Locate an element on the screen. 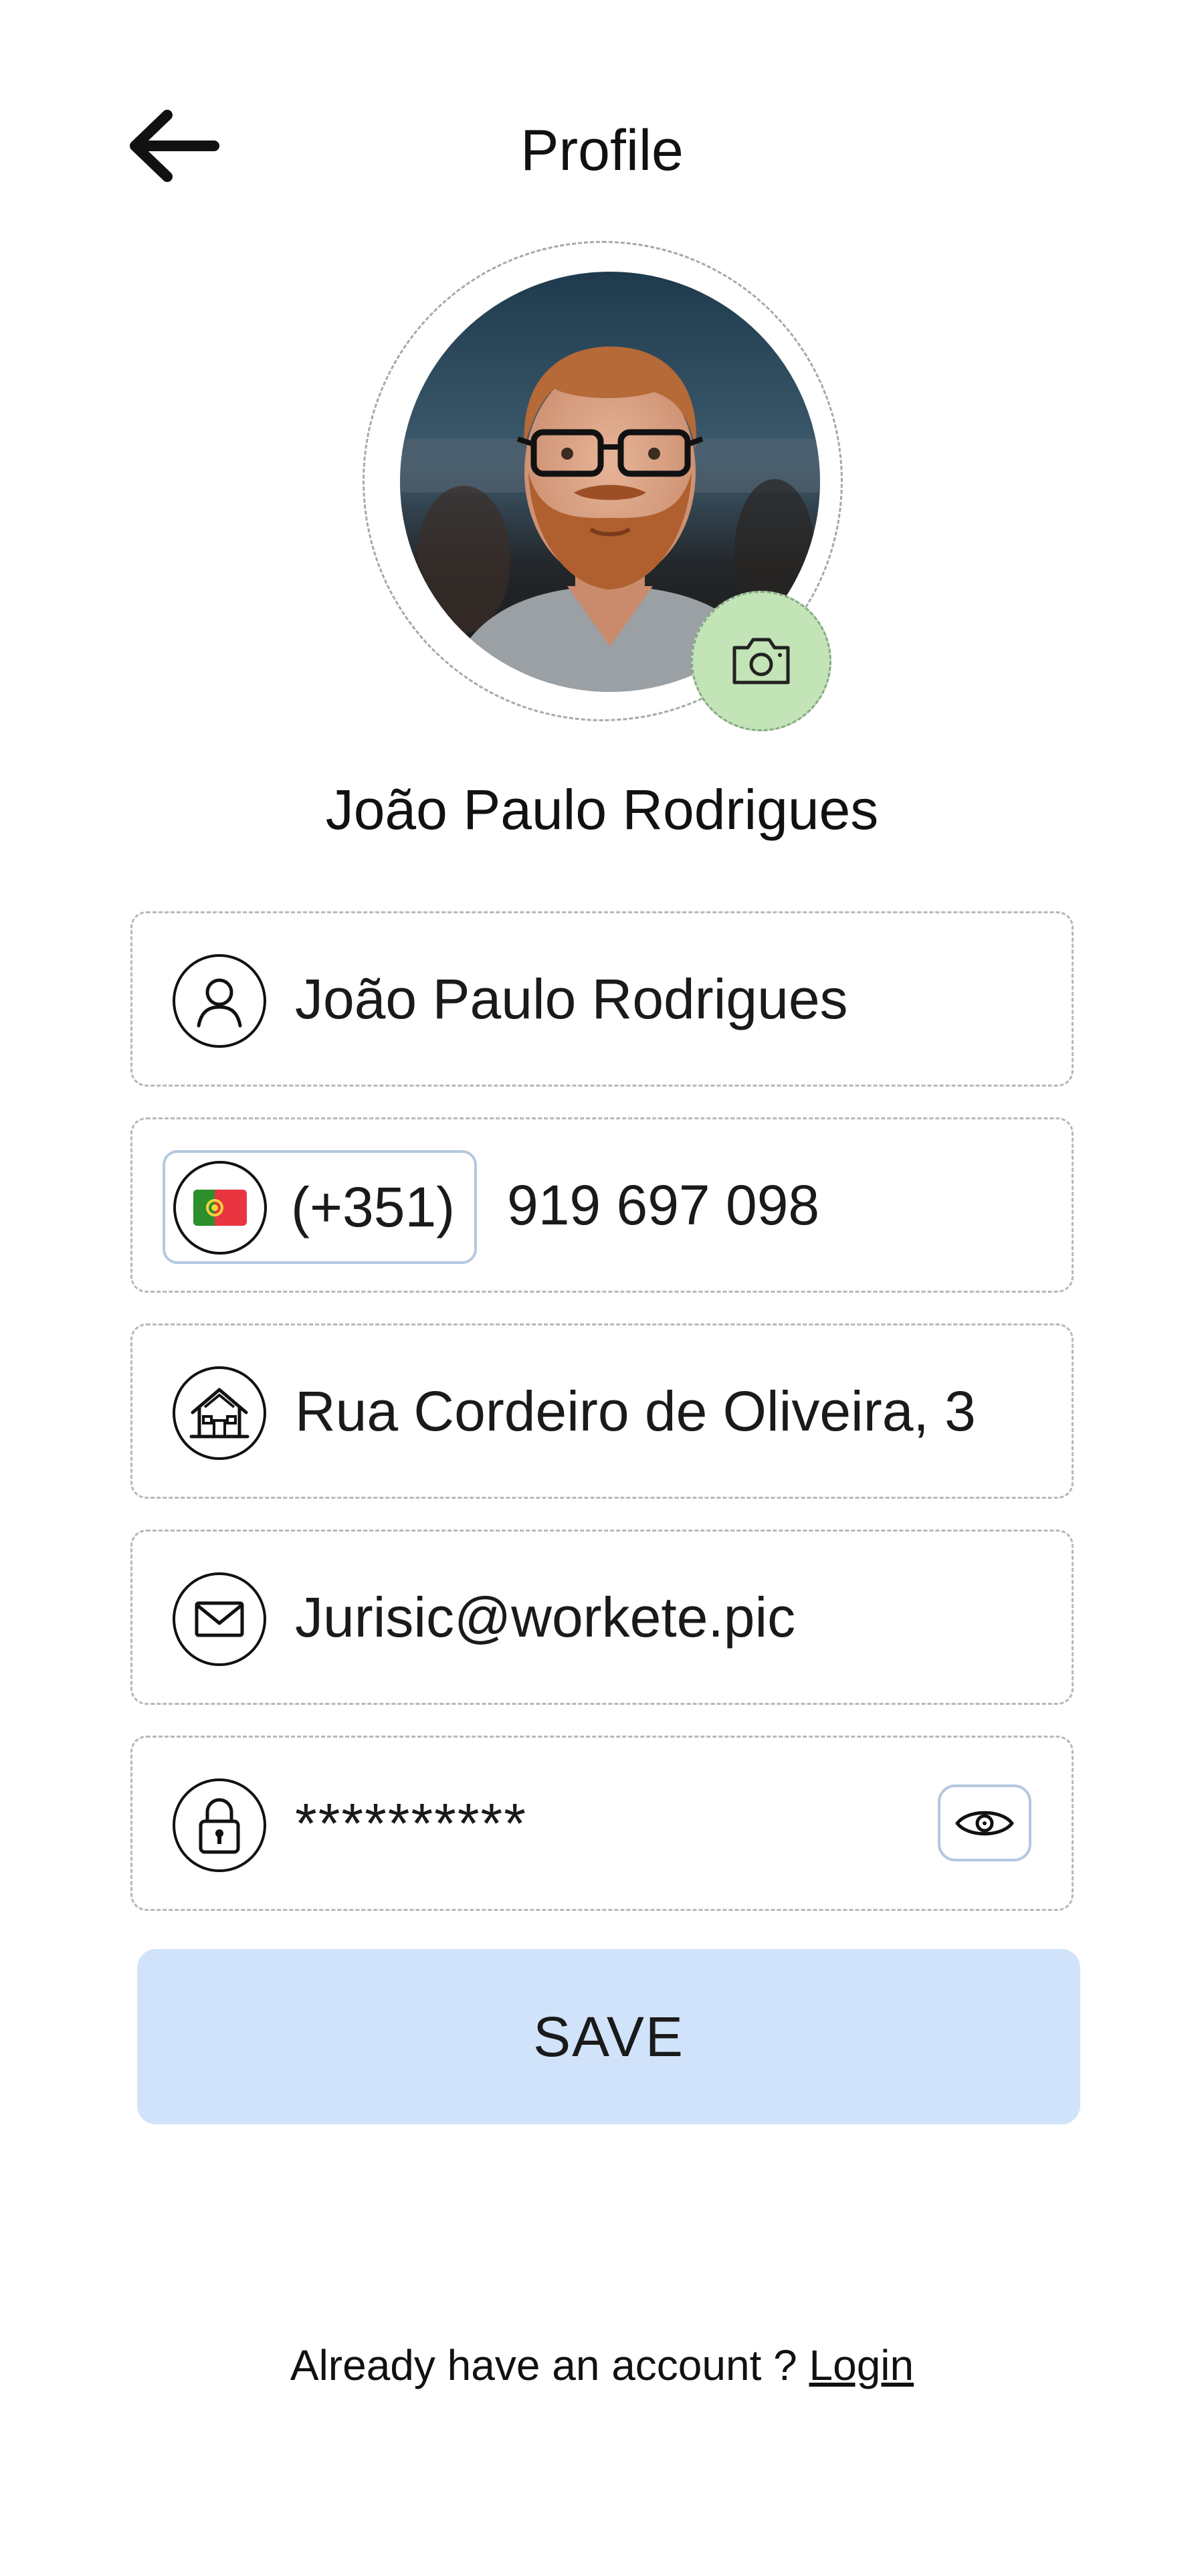 This screenshot has width=1204, height=2576. change-photo-button is located at coordinates (761, 661).